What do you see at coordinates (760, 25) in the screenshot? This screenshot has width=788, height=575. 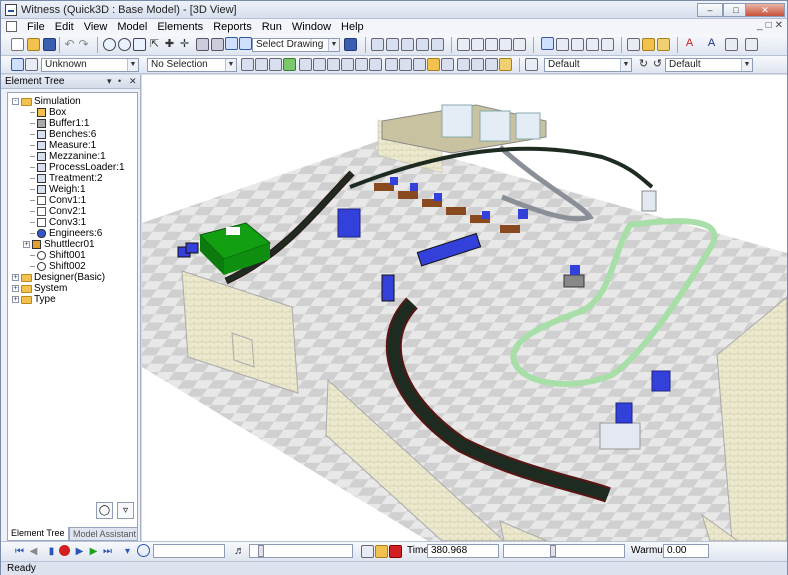 I see `doc-minimize-icon: _` at bounding box center [760, 25].